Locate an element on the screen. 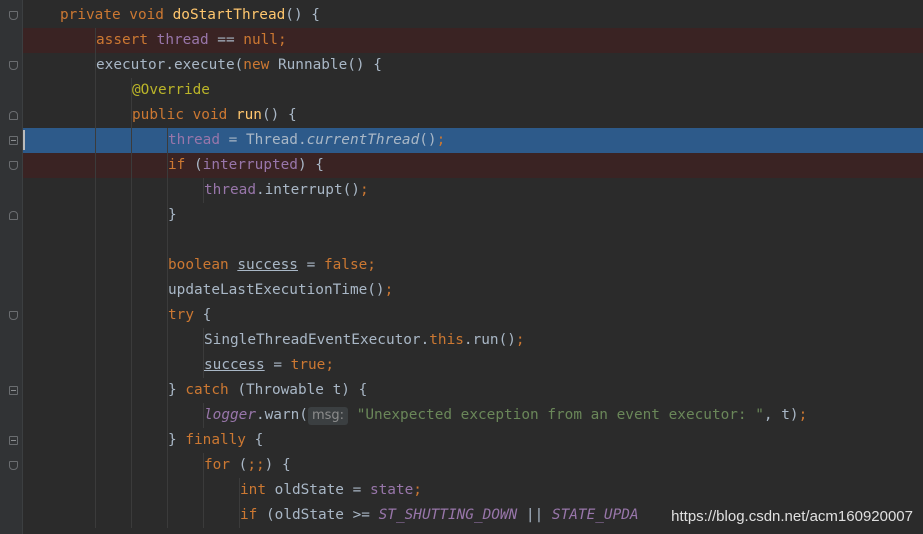  code-line: success = true; is located at coordinates (473, 365).